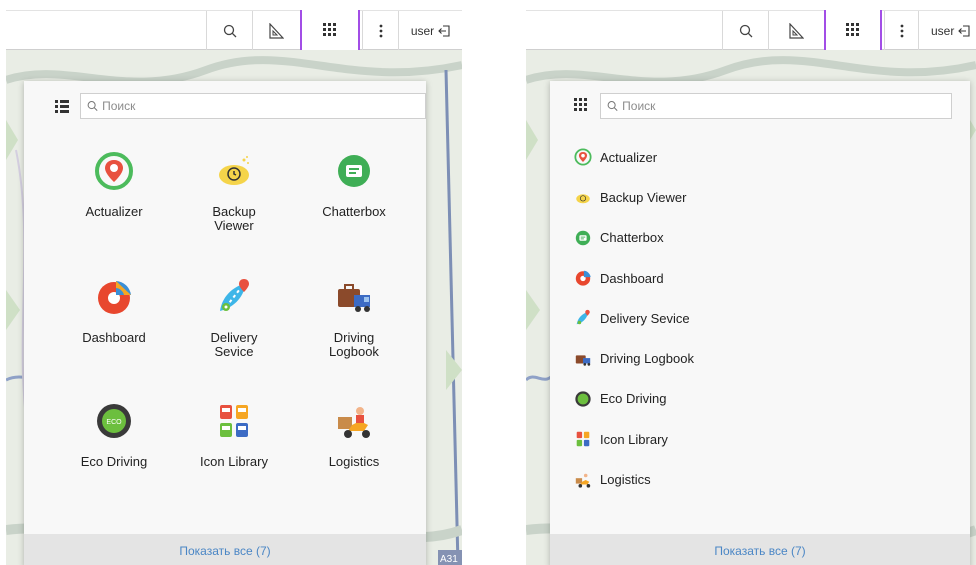  I want to click on grid-view-toggle, so click(582, 106).